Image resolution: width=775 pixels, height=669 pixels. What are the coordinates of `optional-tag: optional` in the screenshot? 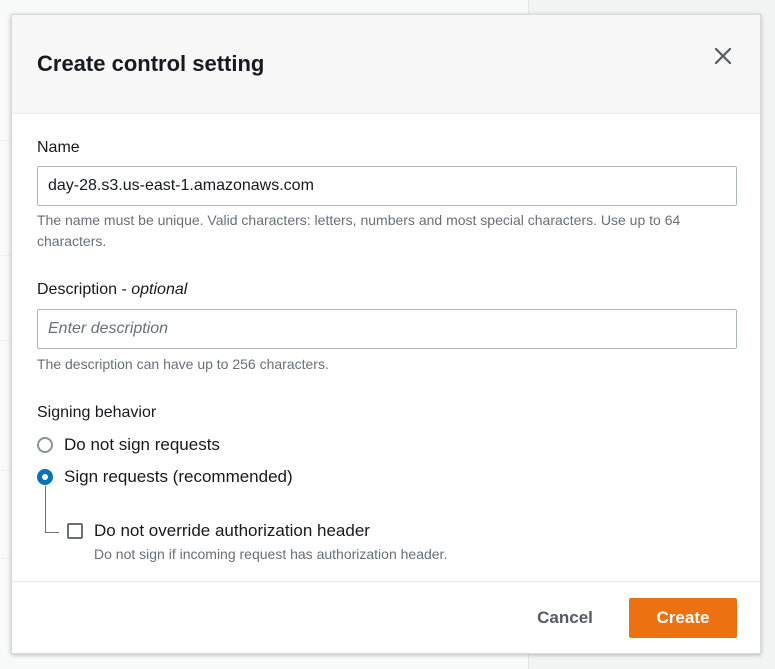 It's located at (159, 289).